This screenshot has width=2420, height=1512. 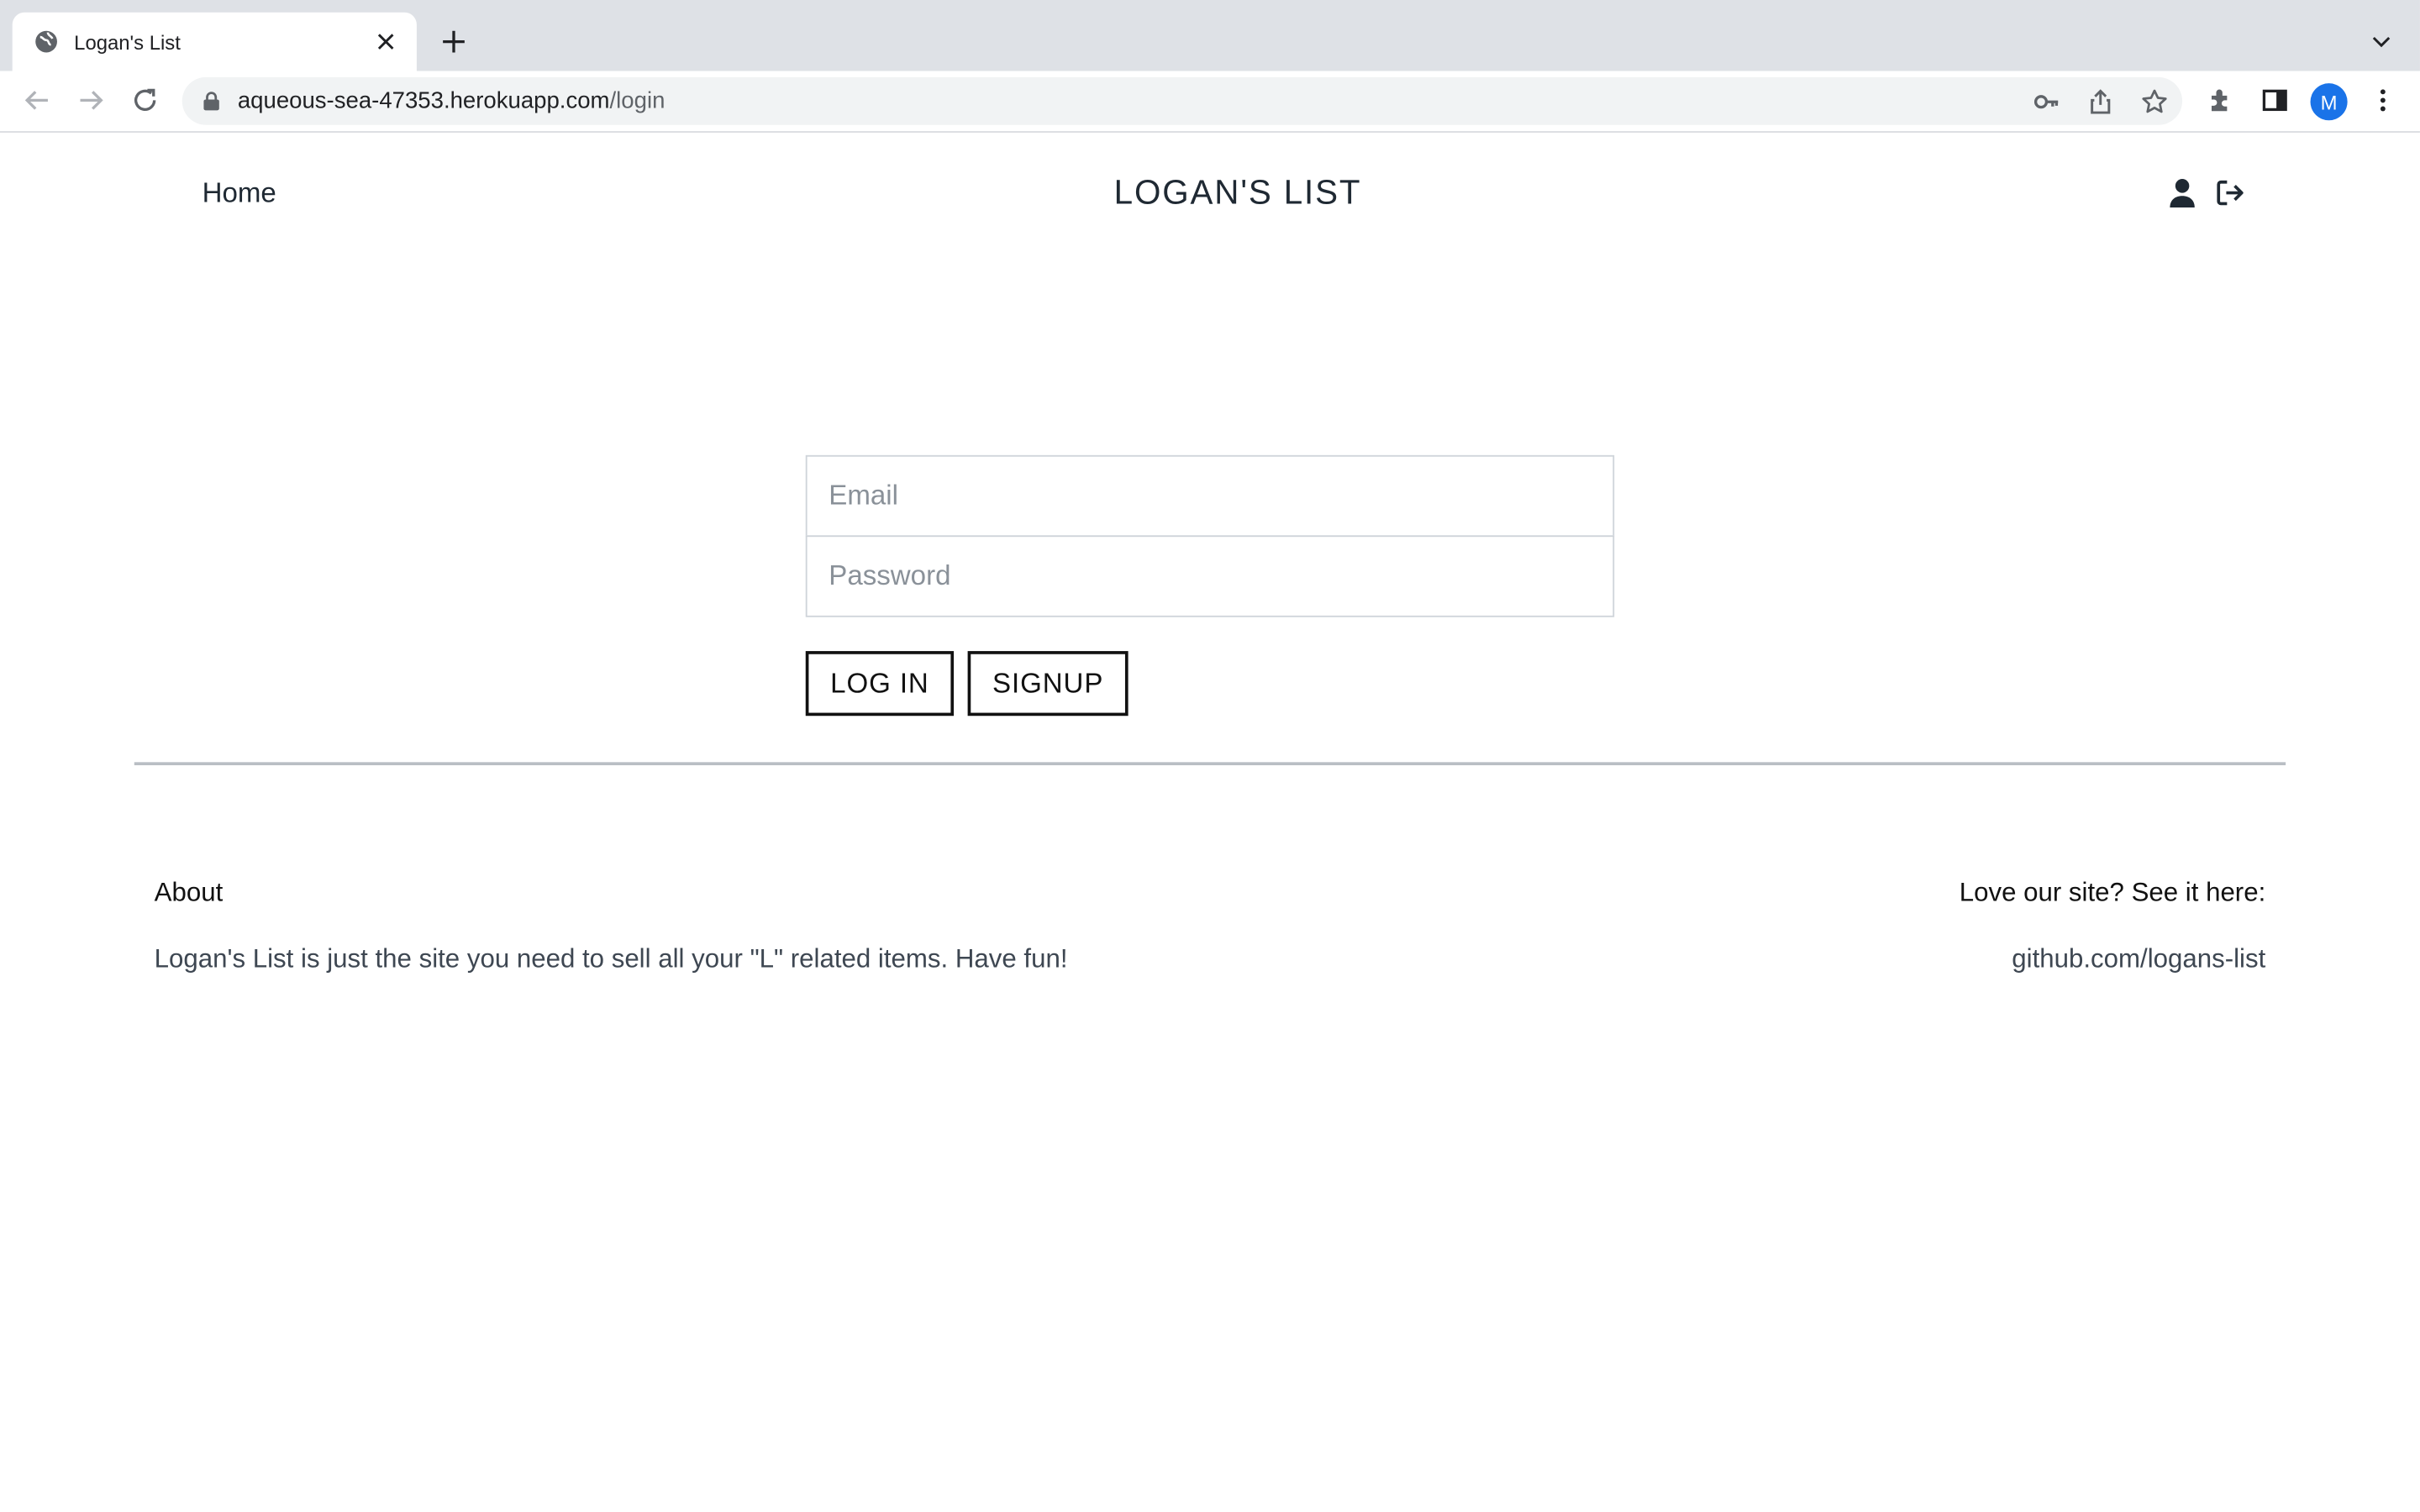 I want to click on tab-strip: Logan's List, so click(x=1210, y=35).